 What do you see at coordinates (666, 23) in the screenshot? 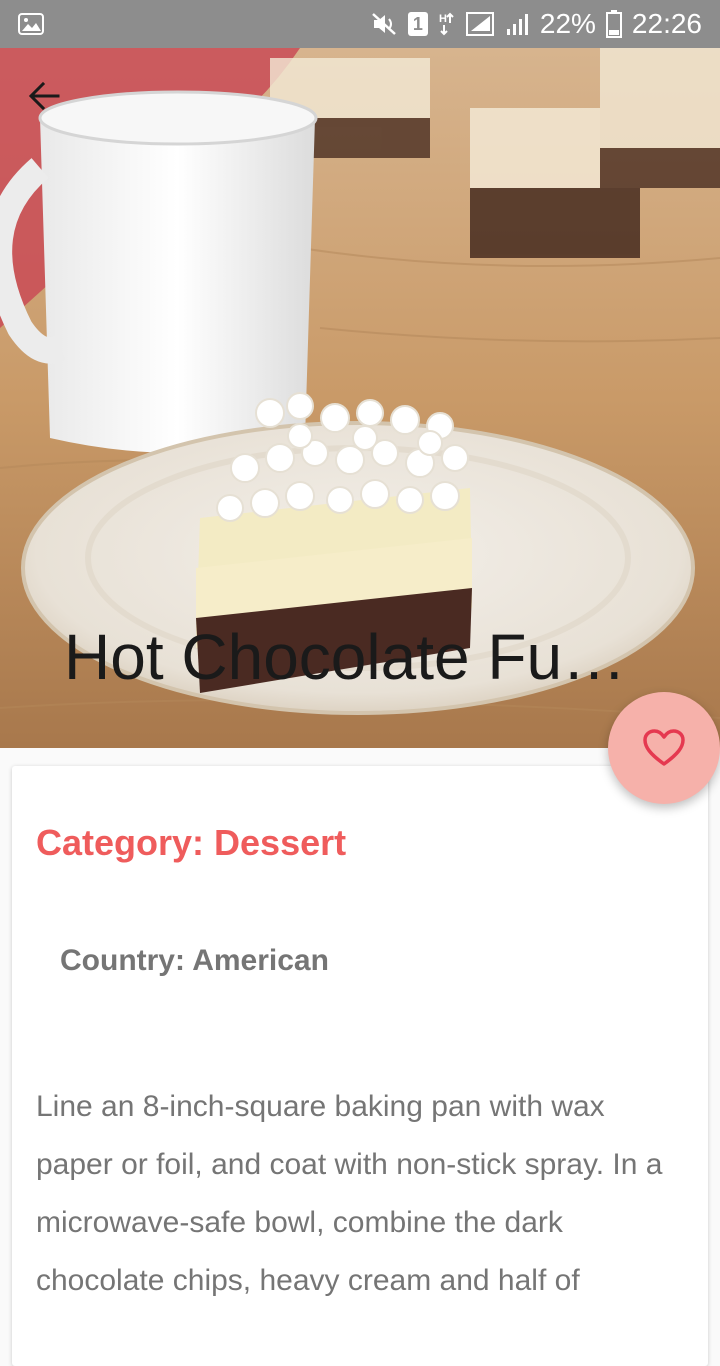
I see `clock: 22:26` at bounding box center [666, 23].